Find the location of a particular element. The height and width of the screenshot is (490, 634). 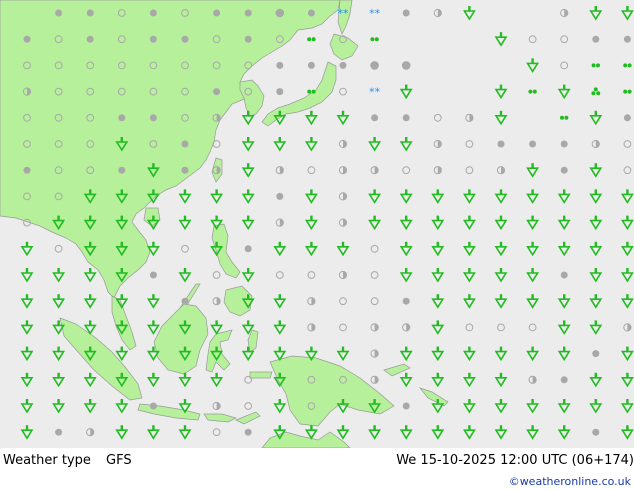

product-label: Weather type is located at coordinates (47, 460).